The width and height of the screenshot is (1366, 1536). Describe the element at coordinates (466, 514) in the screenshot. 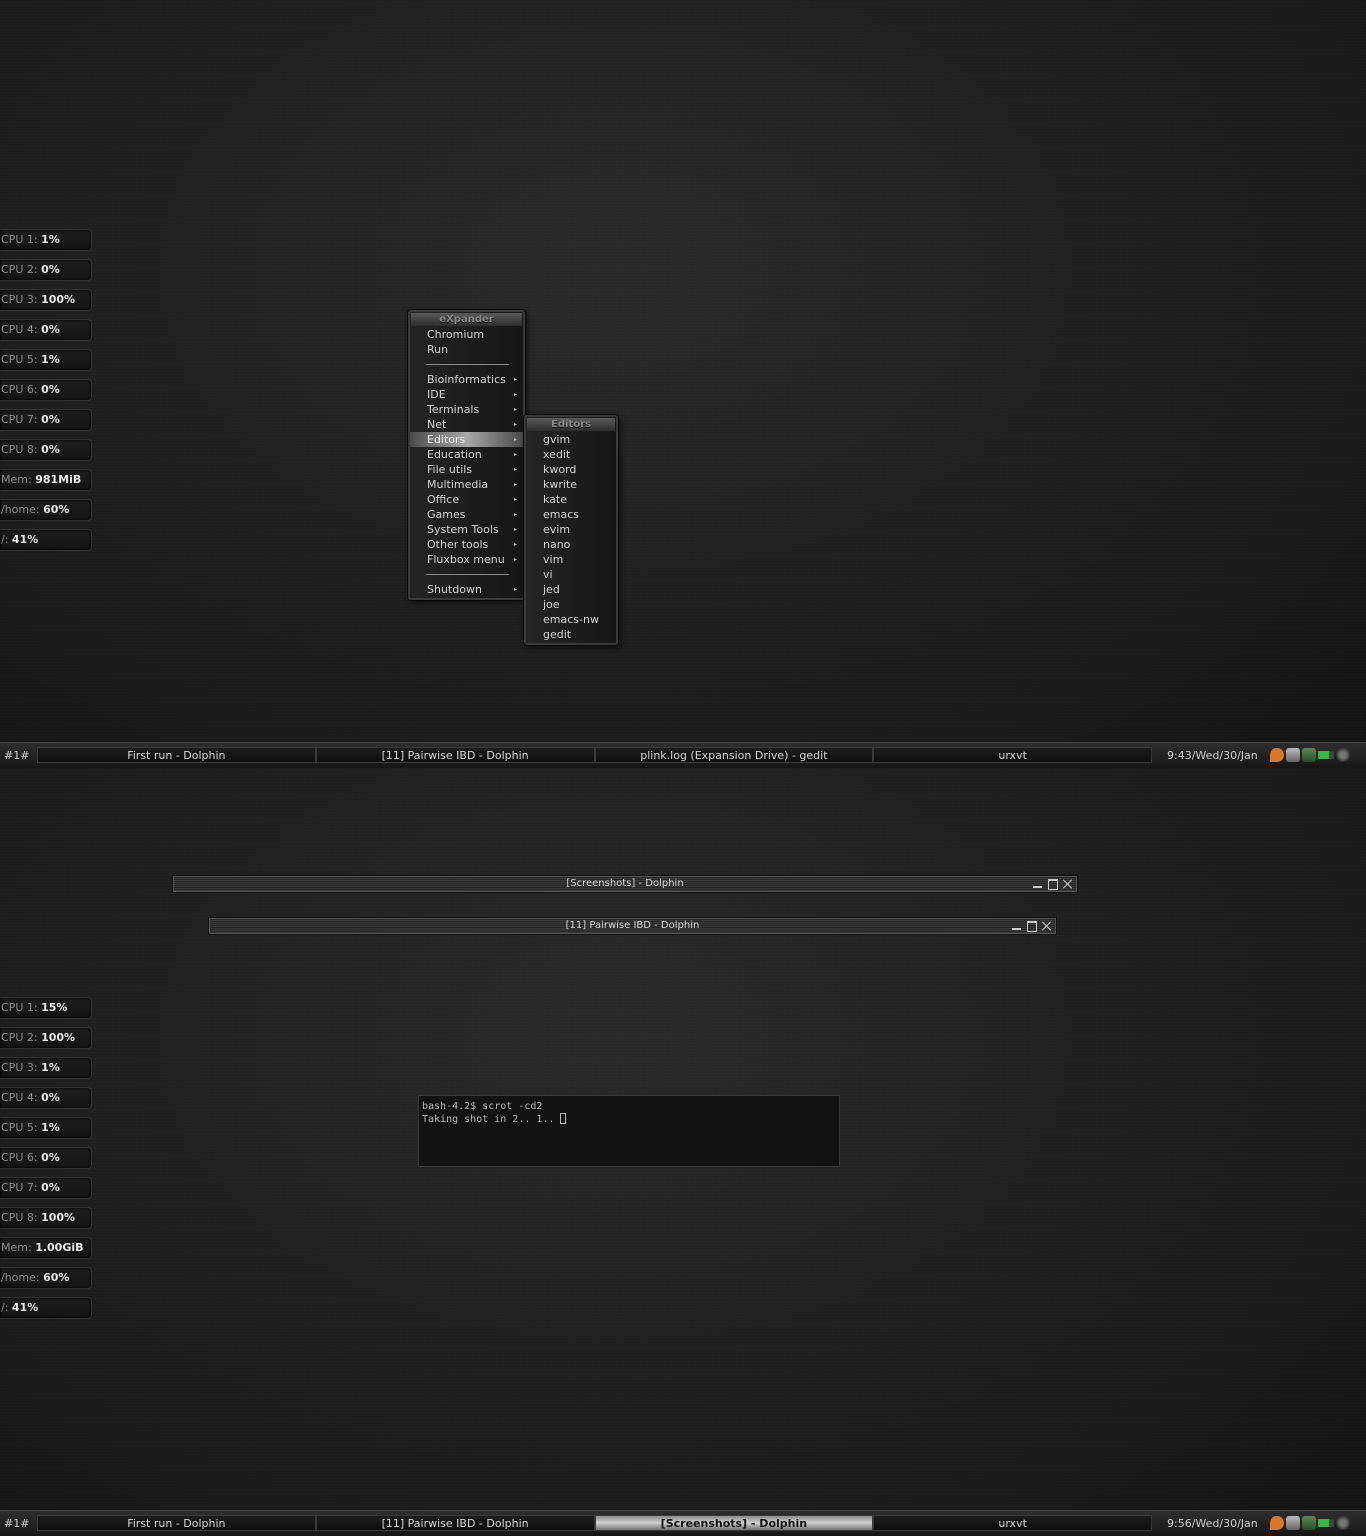

I see `menu-item-games: Games ▸` at that location.